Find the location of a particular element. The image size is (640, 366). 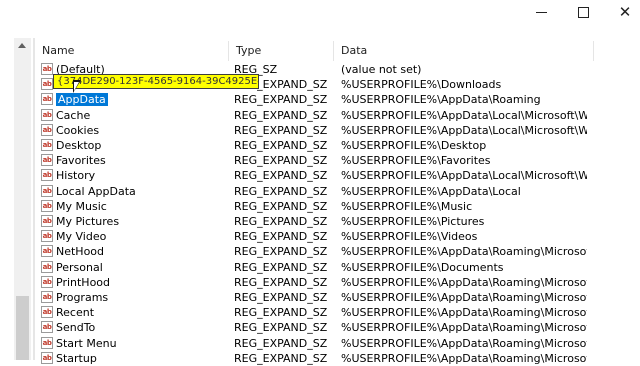

maximize-icon is located at coordinates (583, 12).